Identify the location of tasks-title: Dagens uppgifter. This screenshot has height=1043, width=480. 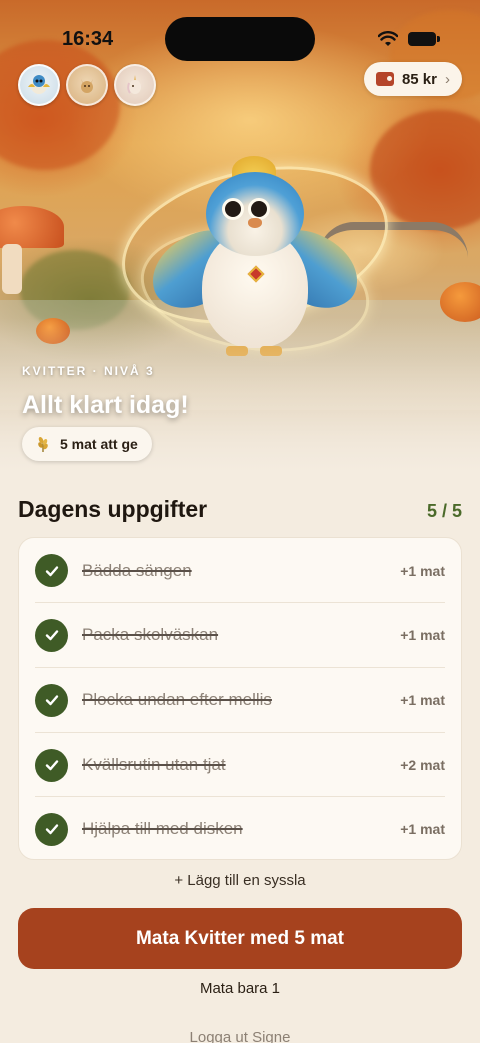
(113, 509).